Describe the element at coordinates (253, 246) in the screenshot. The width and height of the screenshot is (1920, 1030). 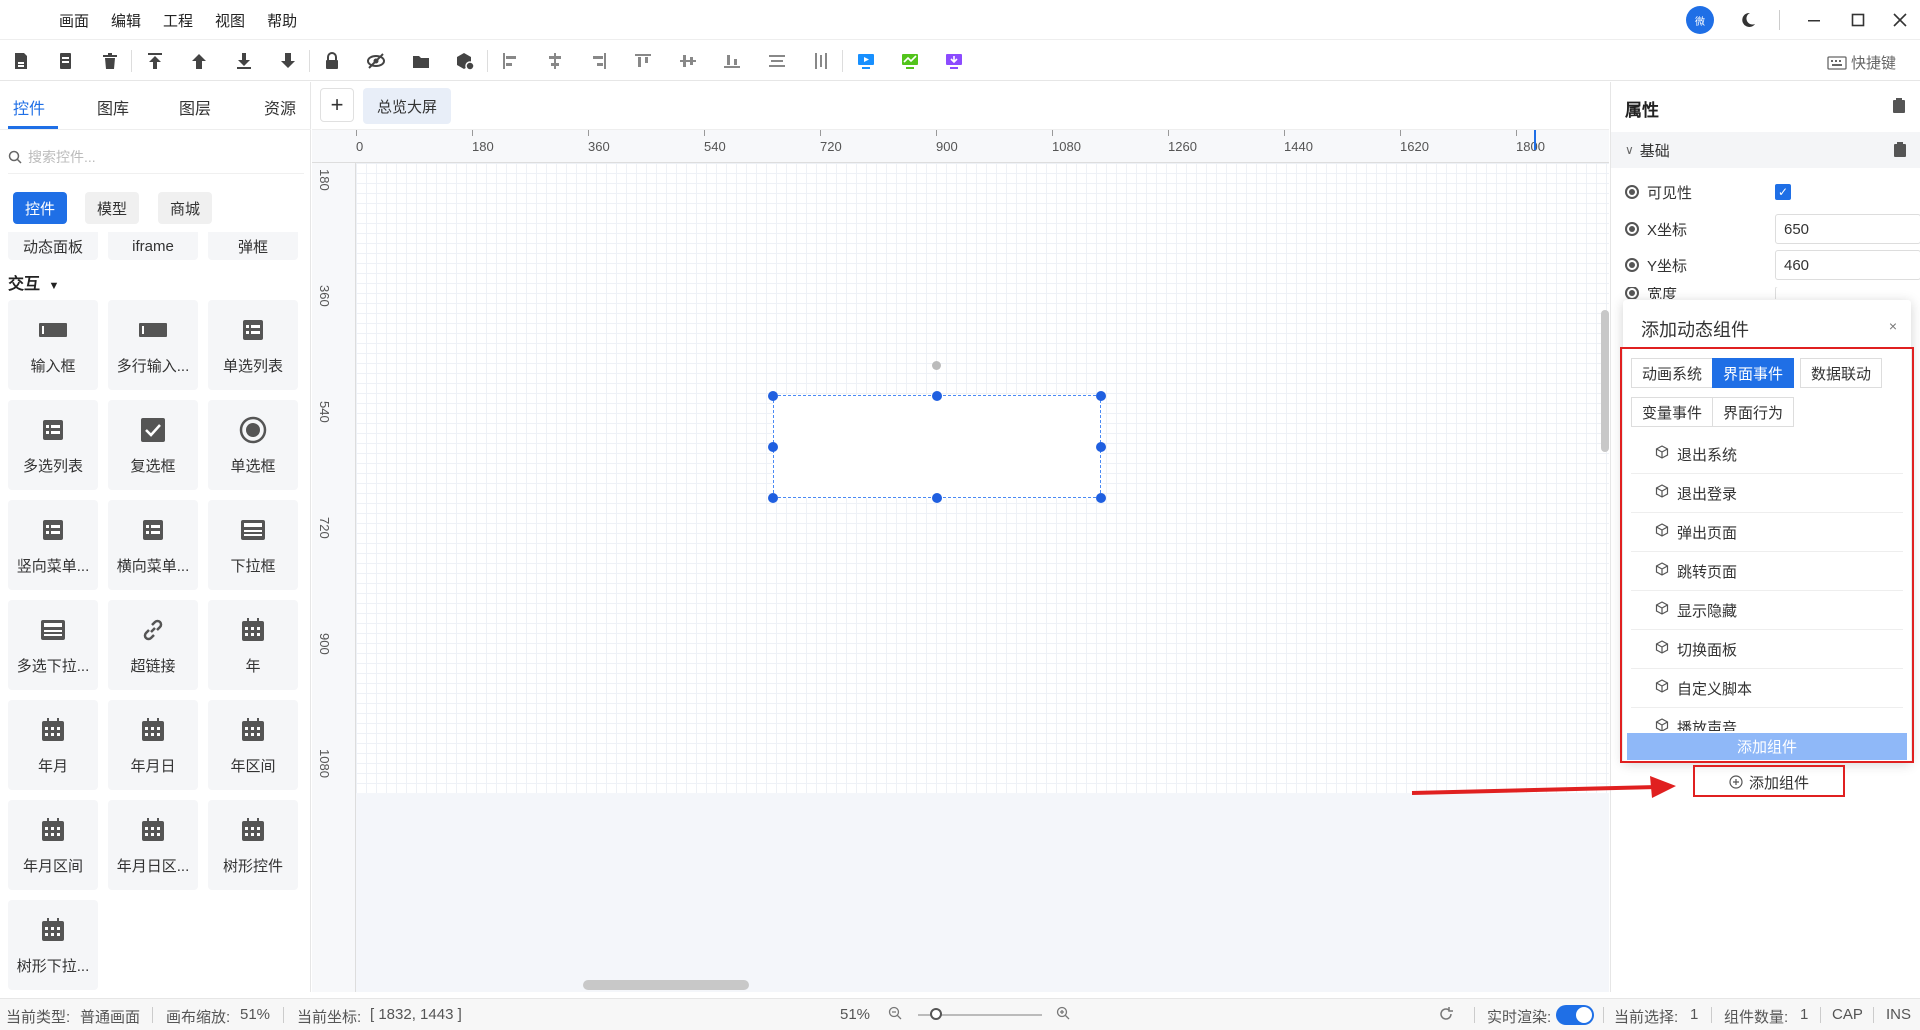
I see `component-dialog: 弹框` at that location.